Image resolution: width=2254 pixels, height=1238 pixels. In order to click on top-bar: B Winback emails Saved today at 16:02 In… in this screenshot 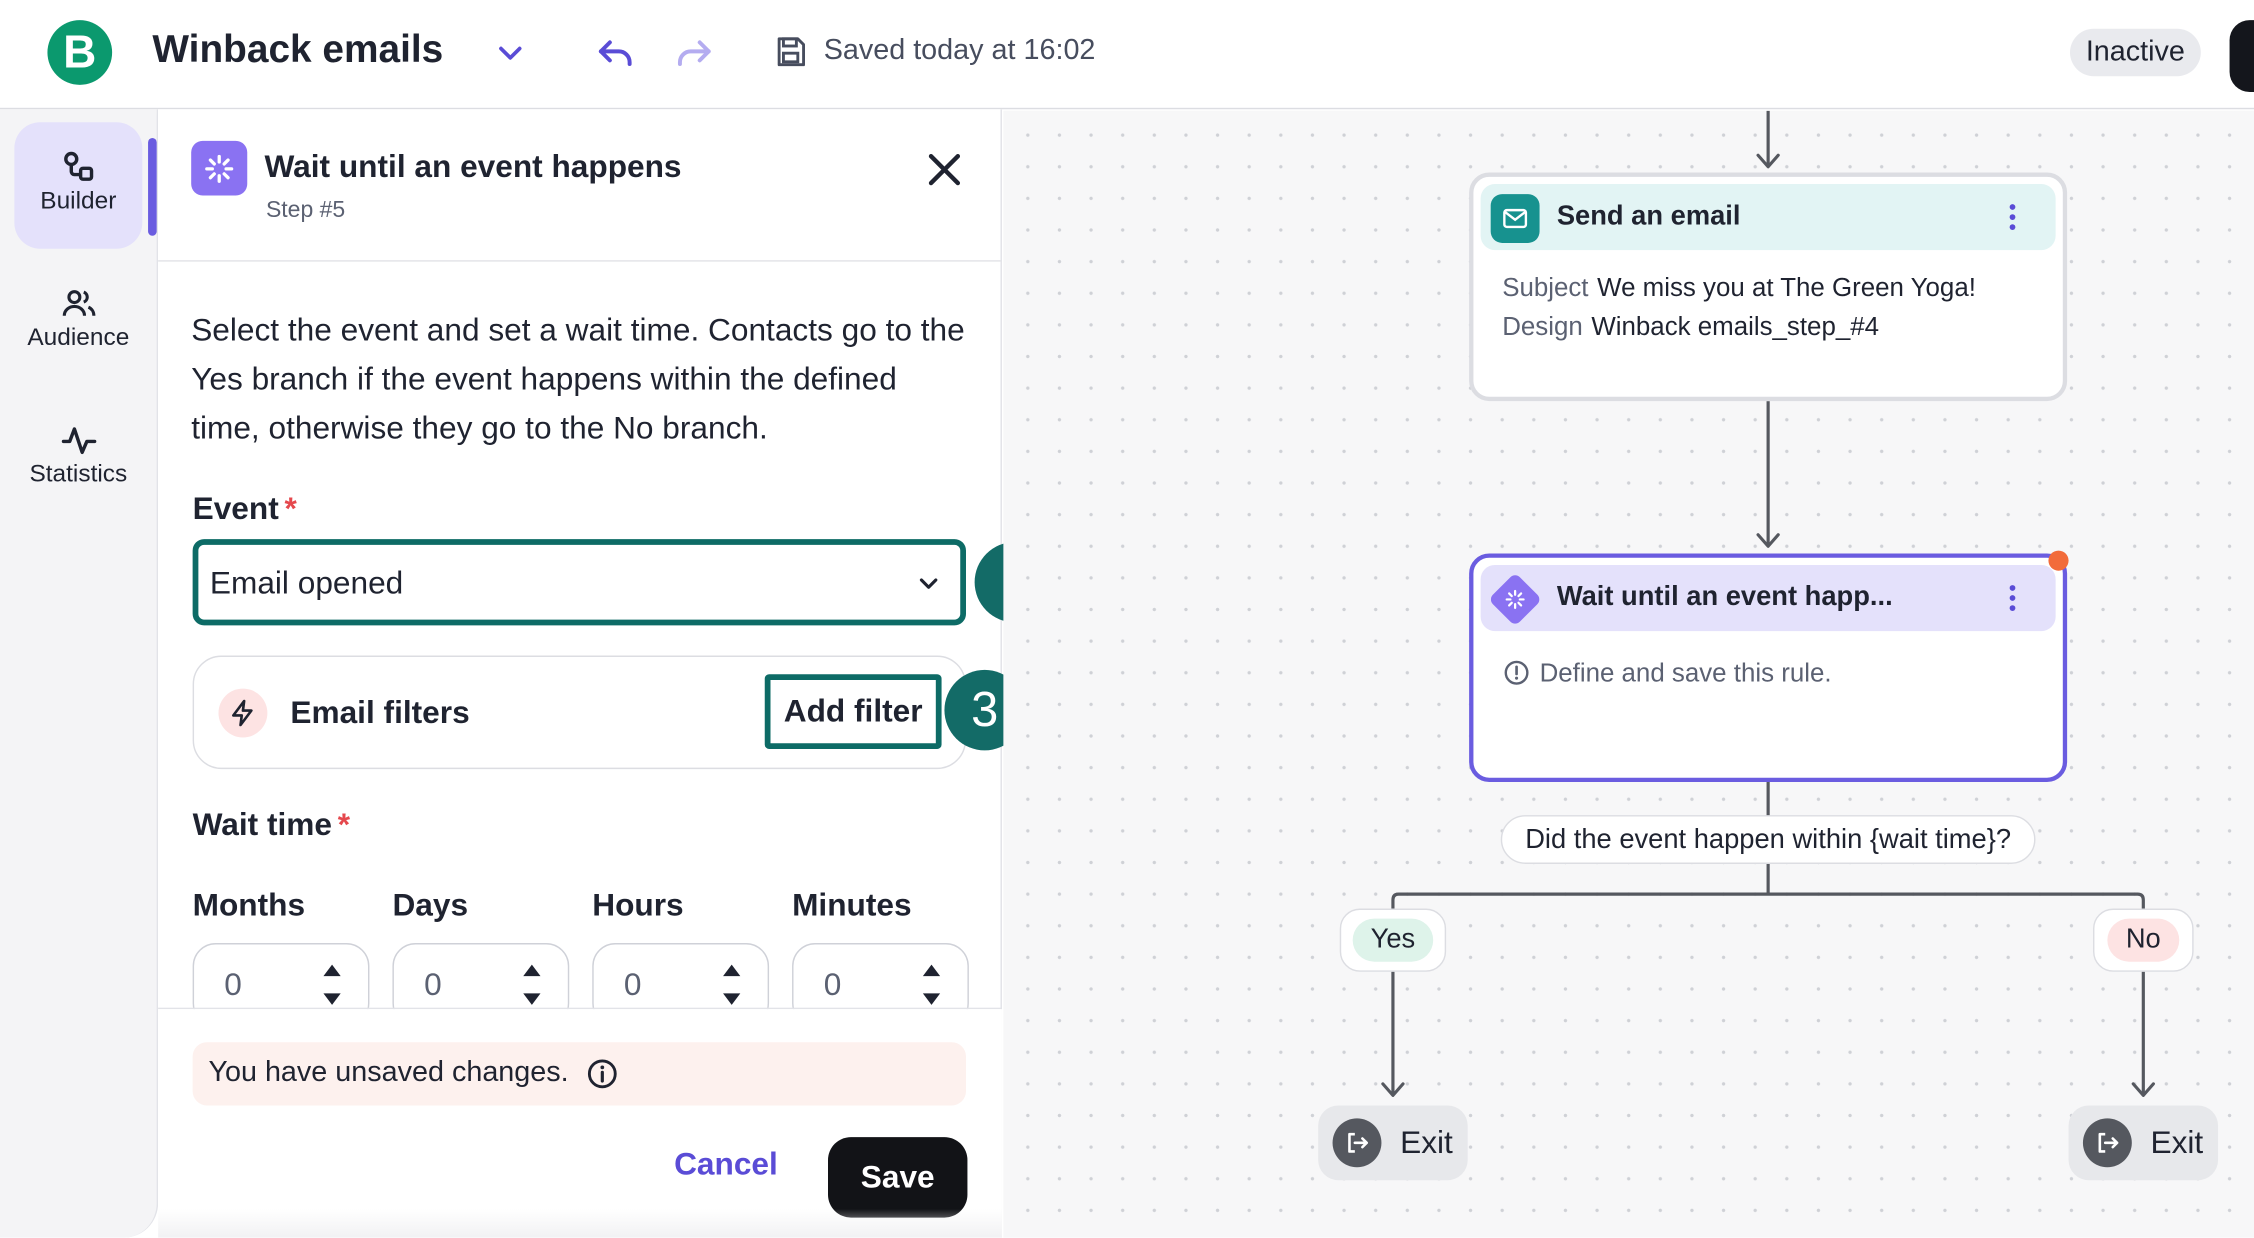, I will do `click(1127, 55)`.